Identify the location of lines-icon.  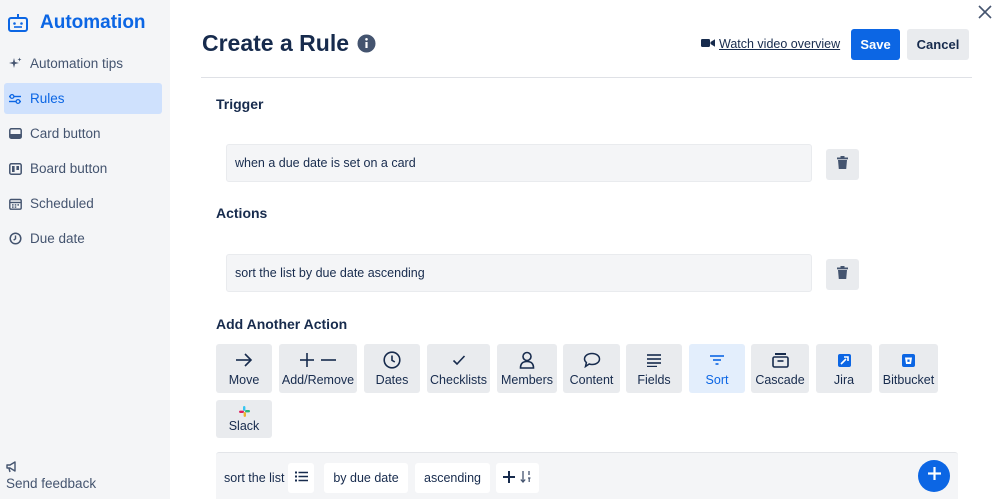
(654, 360).